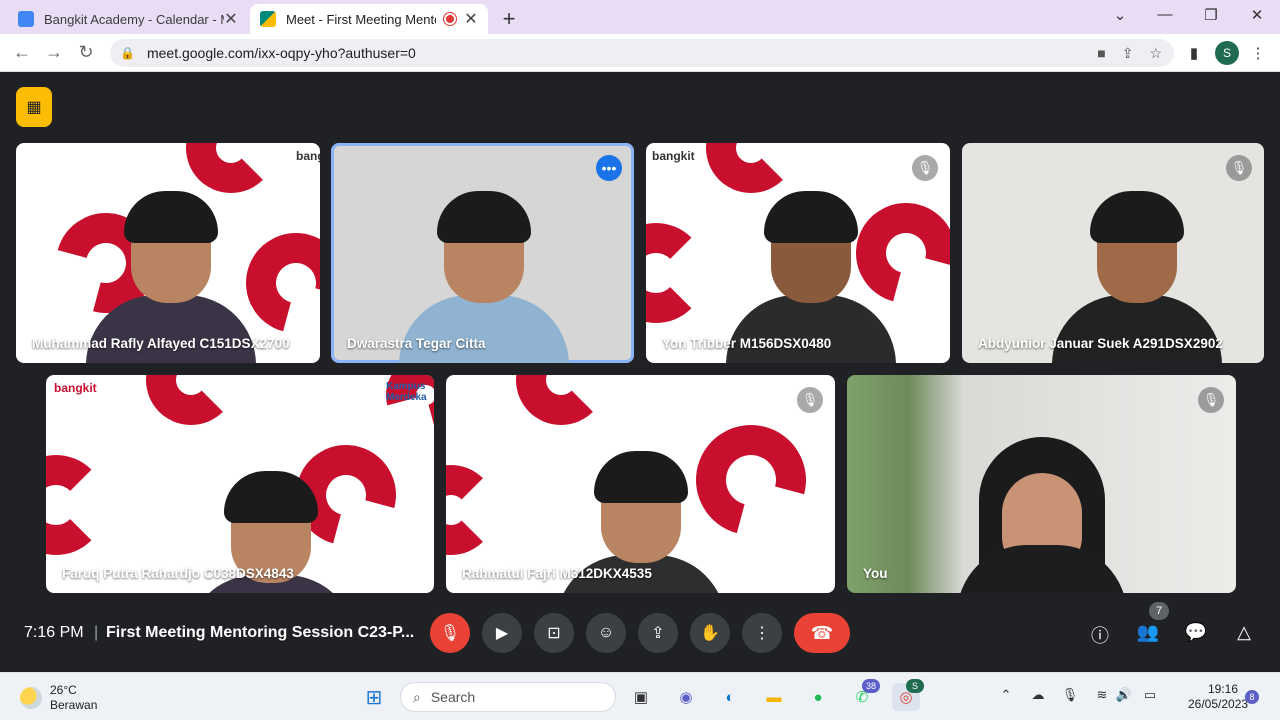 This screenshot has height=720, width=1280. Describe the element at coordinates (178, 573) in the screenshot. I see `participant-name: Faruq Putra Rahardjo C038DSX4843` at that location.